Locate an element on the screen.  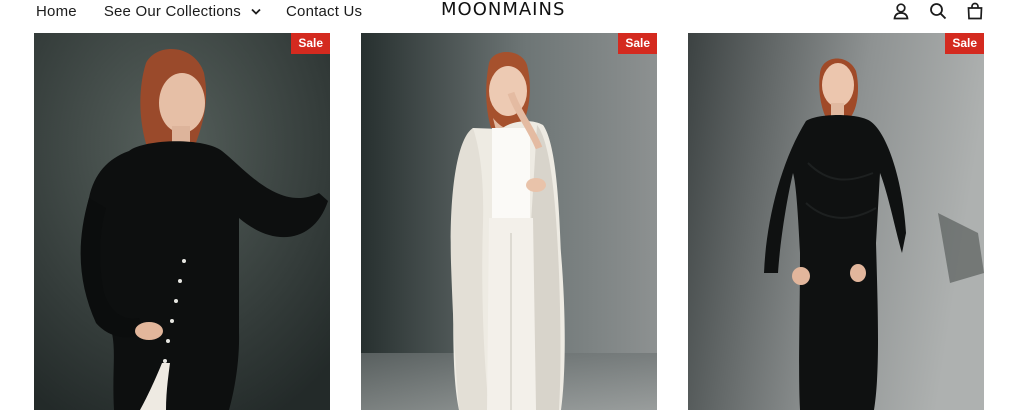
cart-icon is located at coordinates (975, 11).